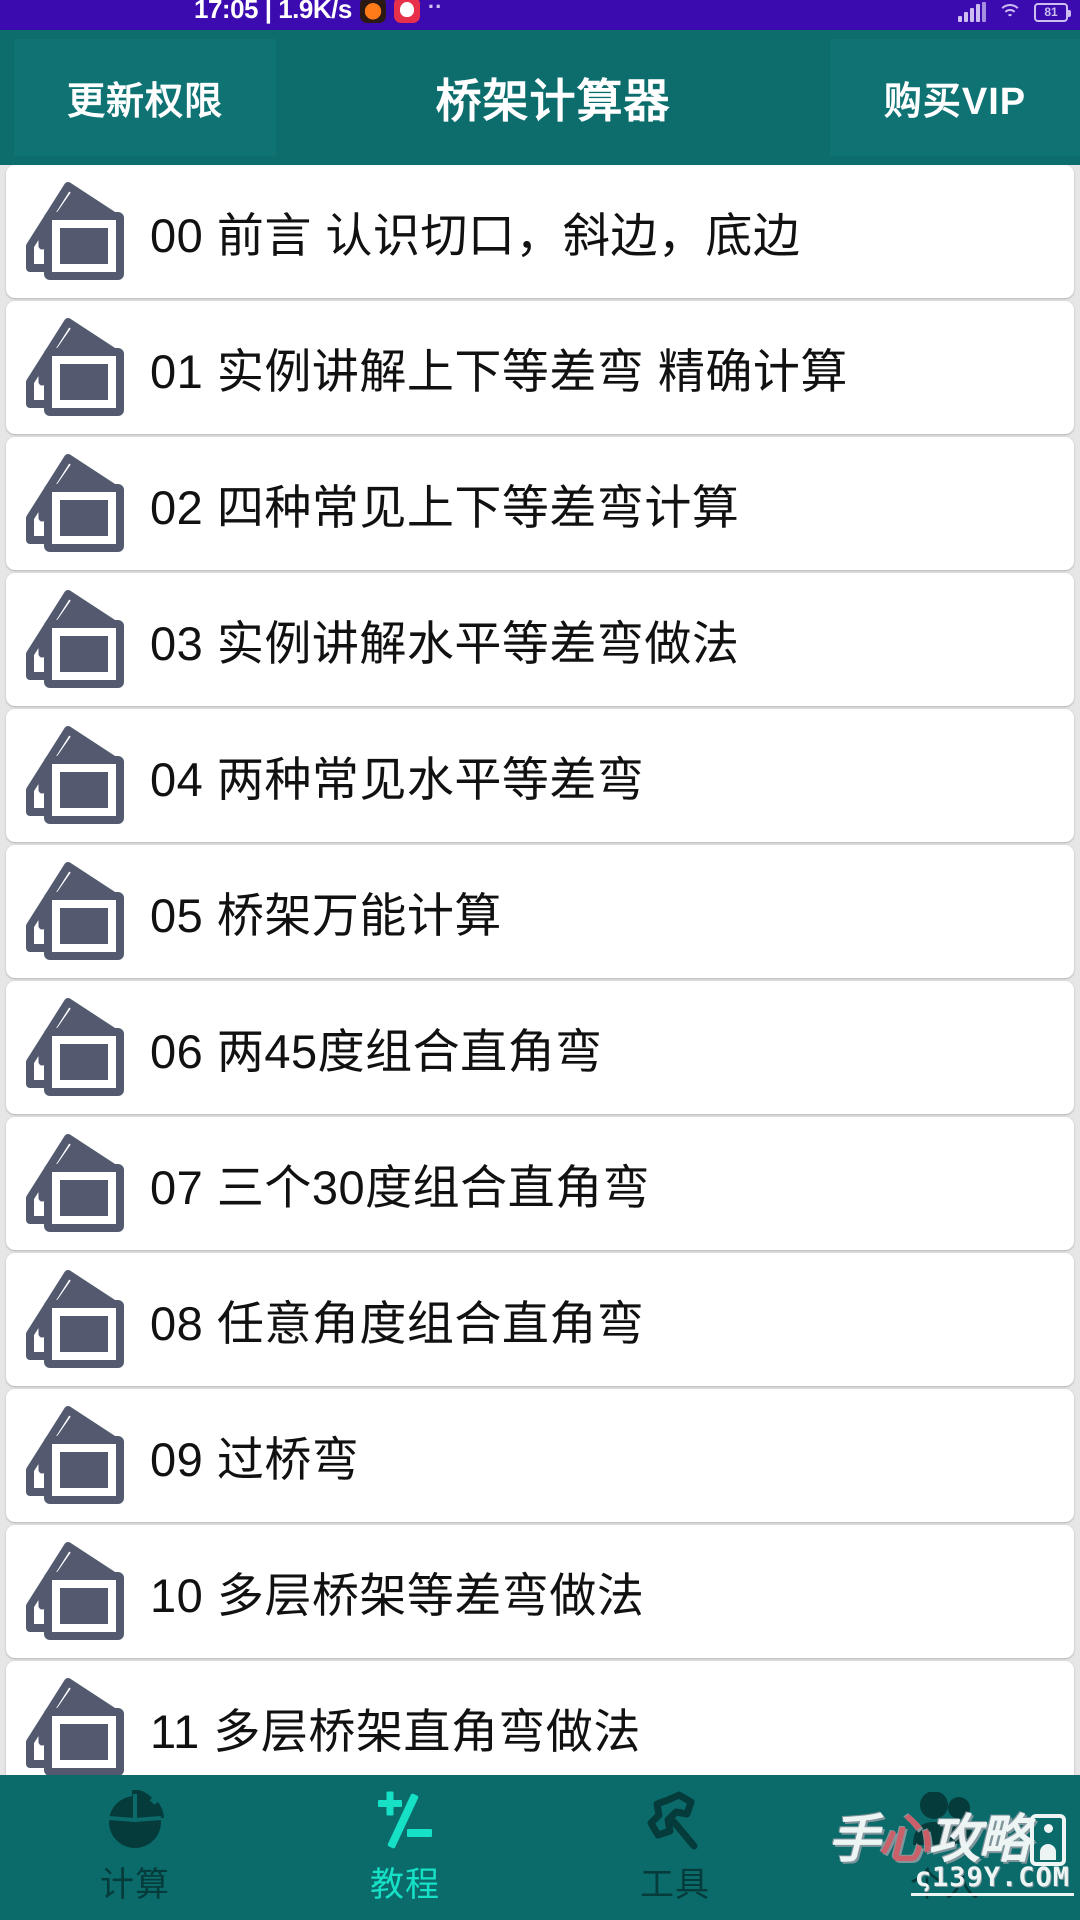 This screenshot has height=1920, width=1080. I want to click on wrench-icon, so click(675, 1820).